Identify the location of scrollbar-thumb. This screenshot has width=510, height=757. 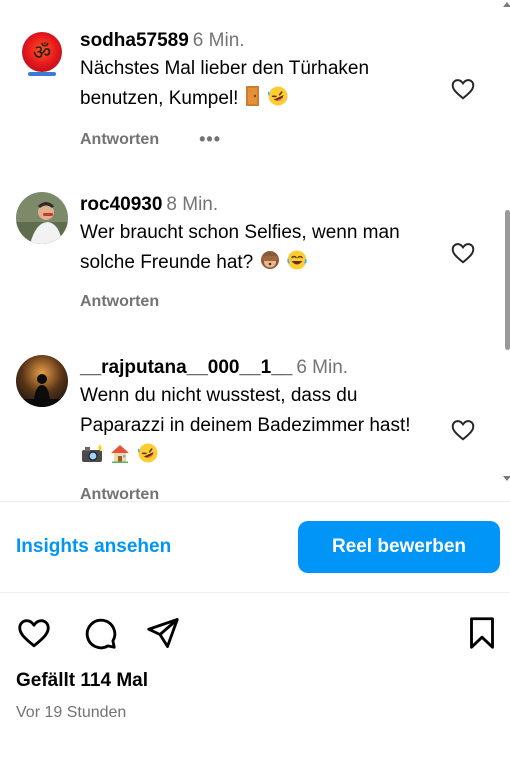
(507, 280).